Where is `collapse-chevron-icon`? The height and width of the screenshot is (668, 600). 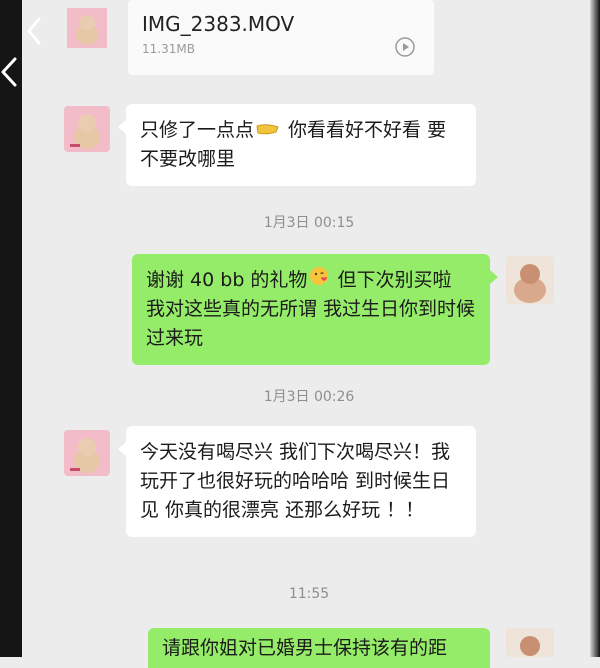
collapse-chevron-icon is located at coordinates (9, 74).